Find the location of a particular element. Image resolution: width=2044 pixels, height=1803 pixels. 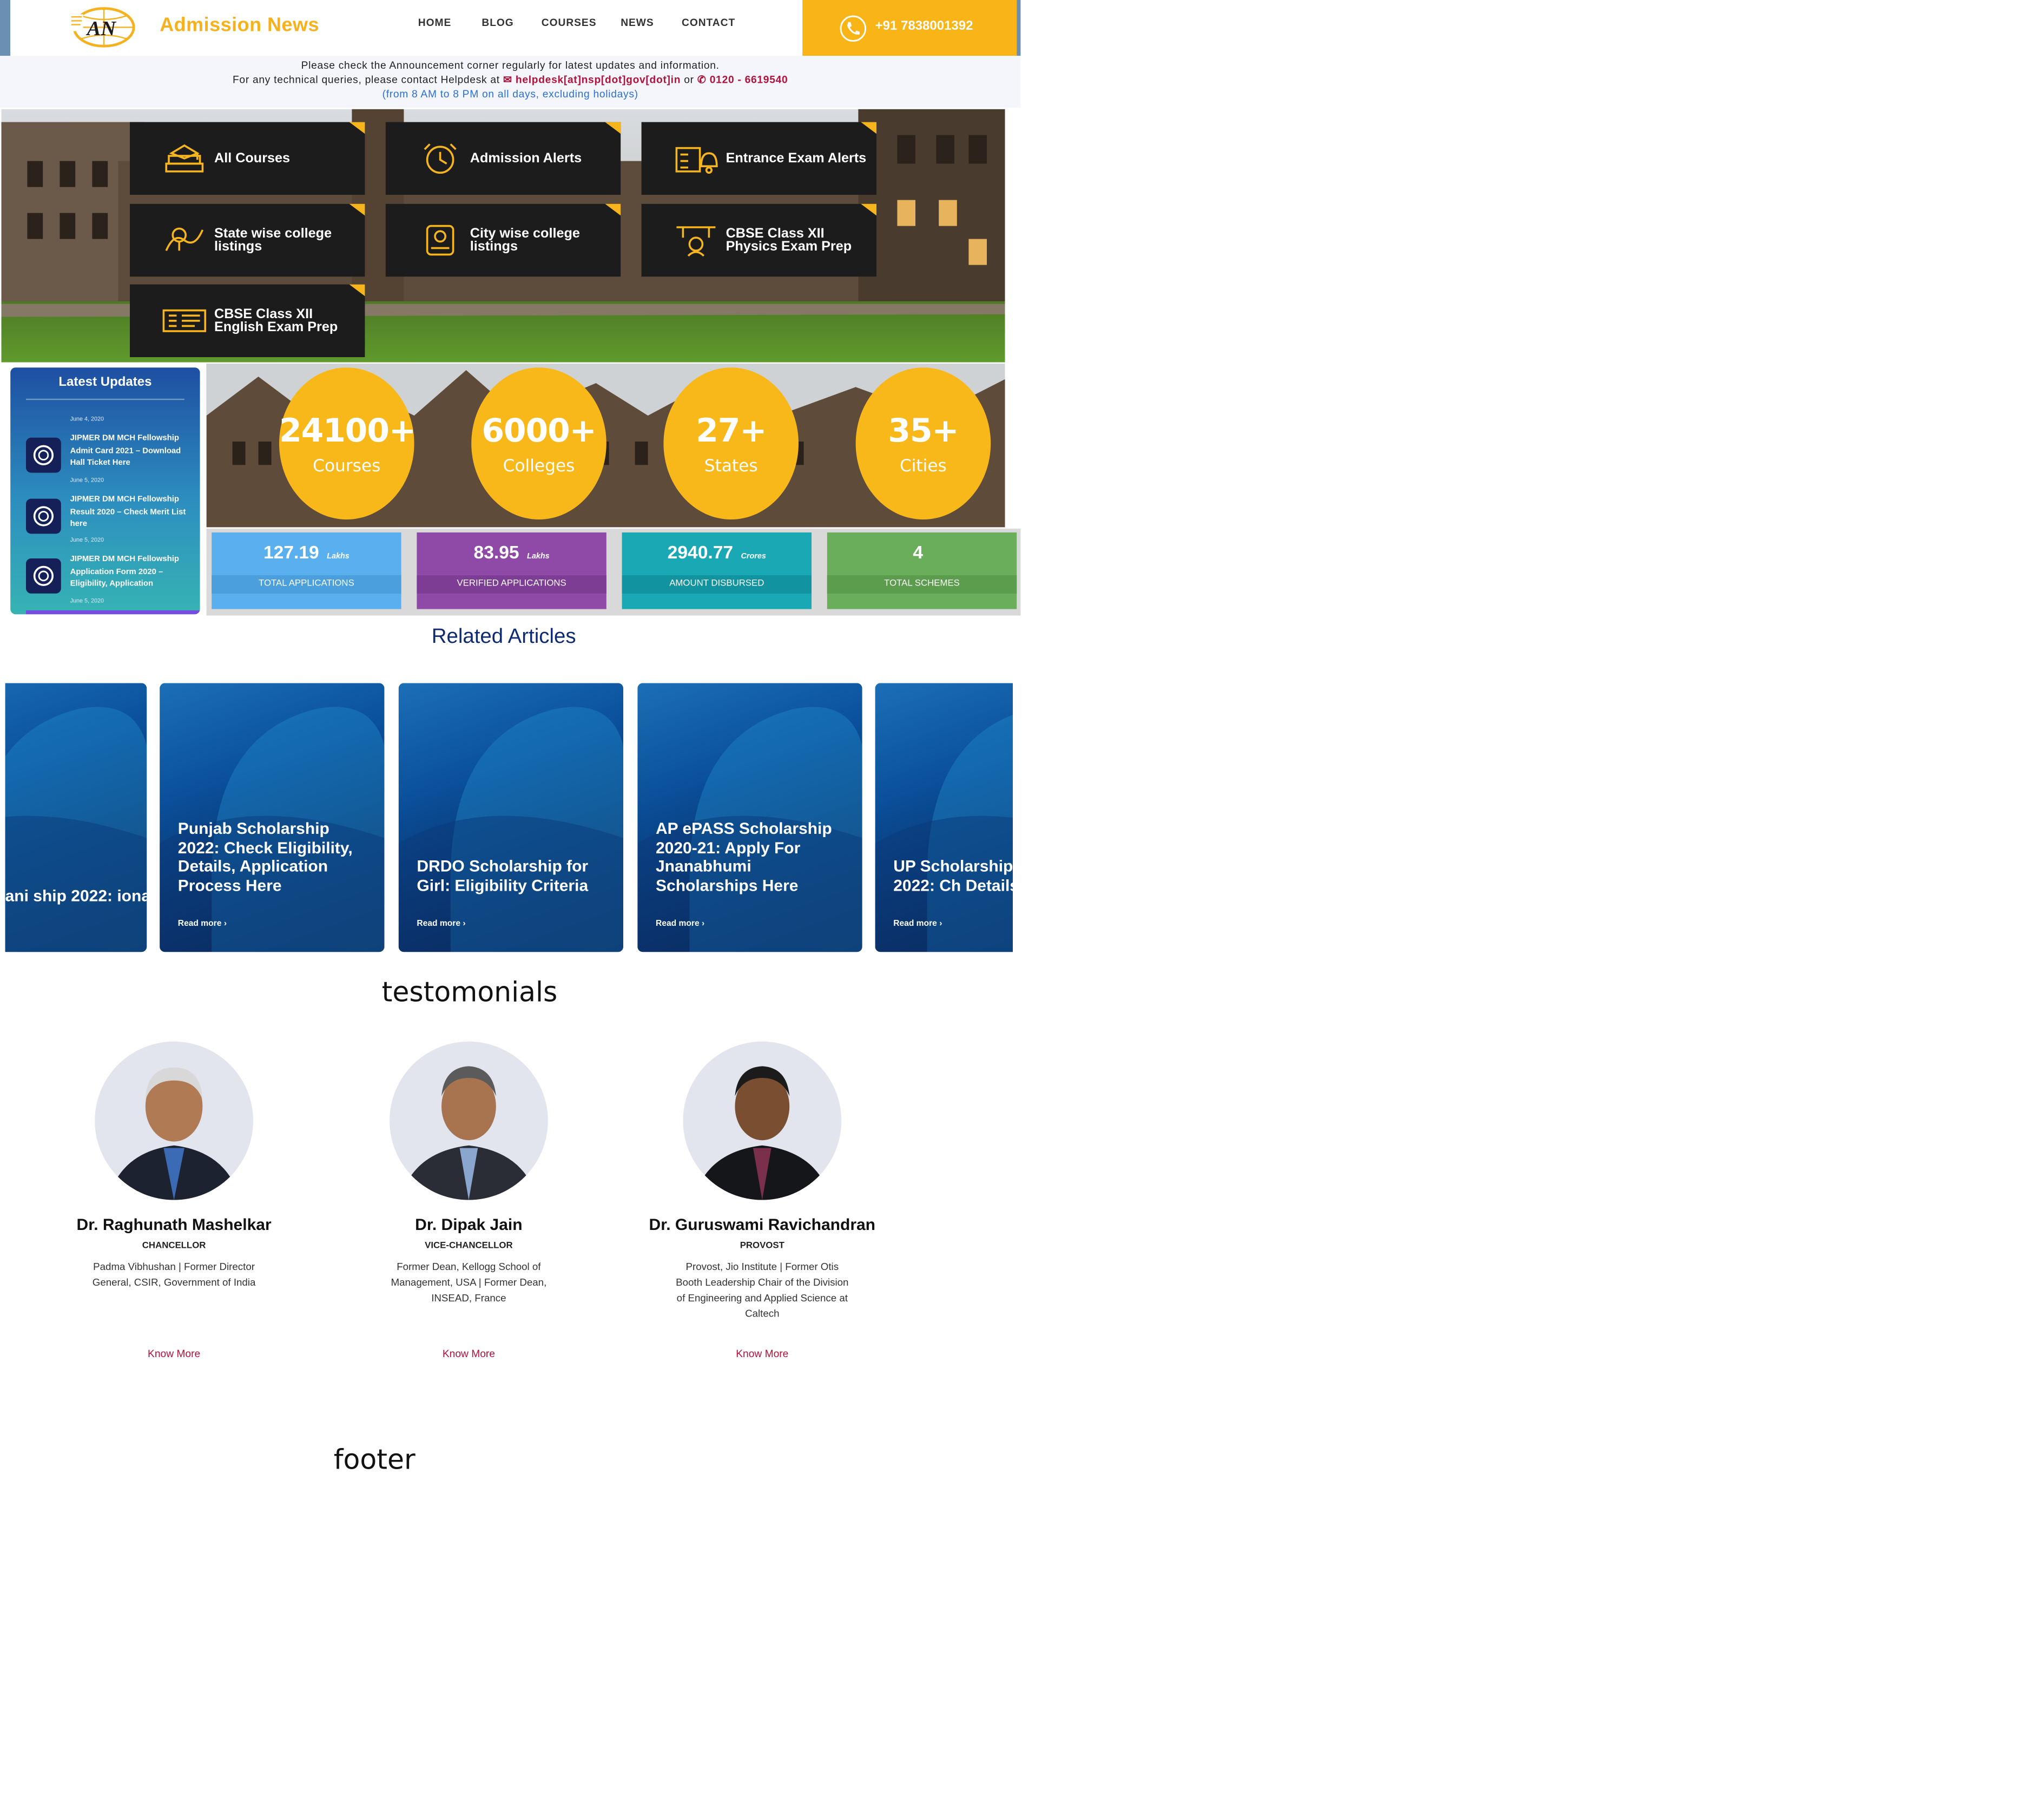

nav-courses: COURSES is located at coordinates (569, 23).